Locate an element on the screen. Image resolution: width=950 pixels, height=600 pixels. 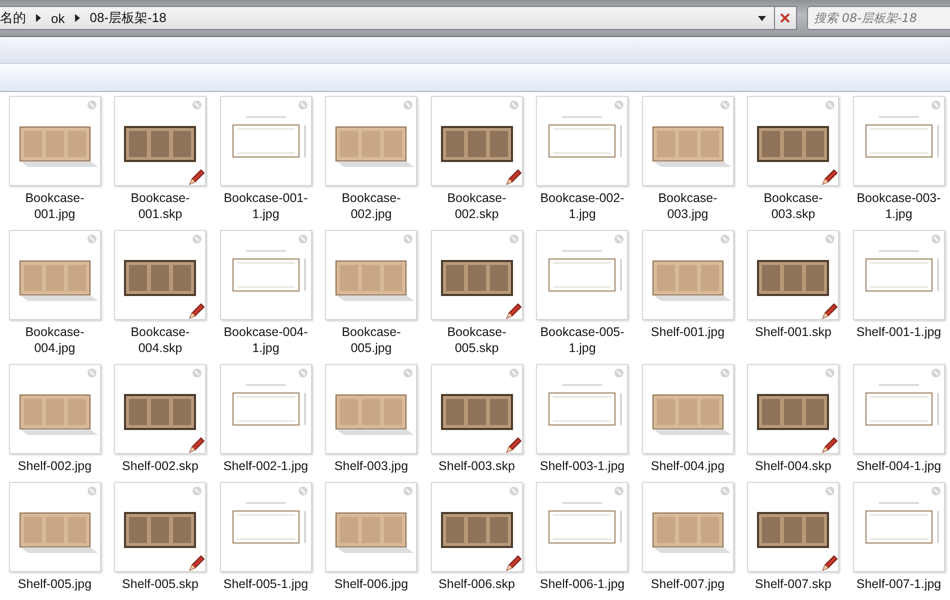
file-name: Bookcase-004.skp is located at coordinates (160, 340).